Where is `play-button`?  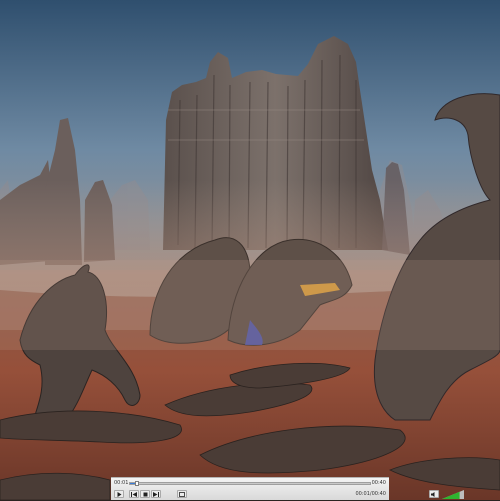
play-button is located at coordinates (119, 494).